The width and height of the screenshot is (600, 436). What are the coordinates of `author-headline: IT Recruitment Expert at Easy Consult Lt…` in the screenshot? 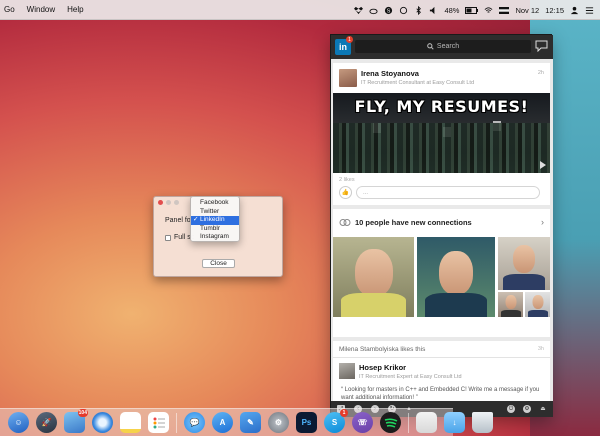 It's located at (410, 377).